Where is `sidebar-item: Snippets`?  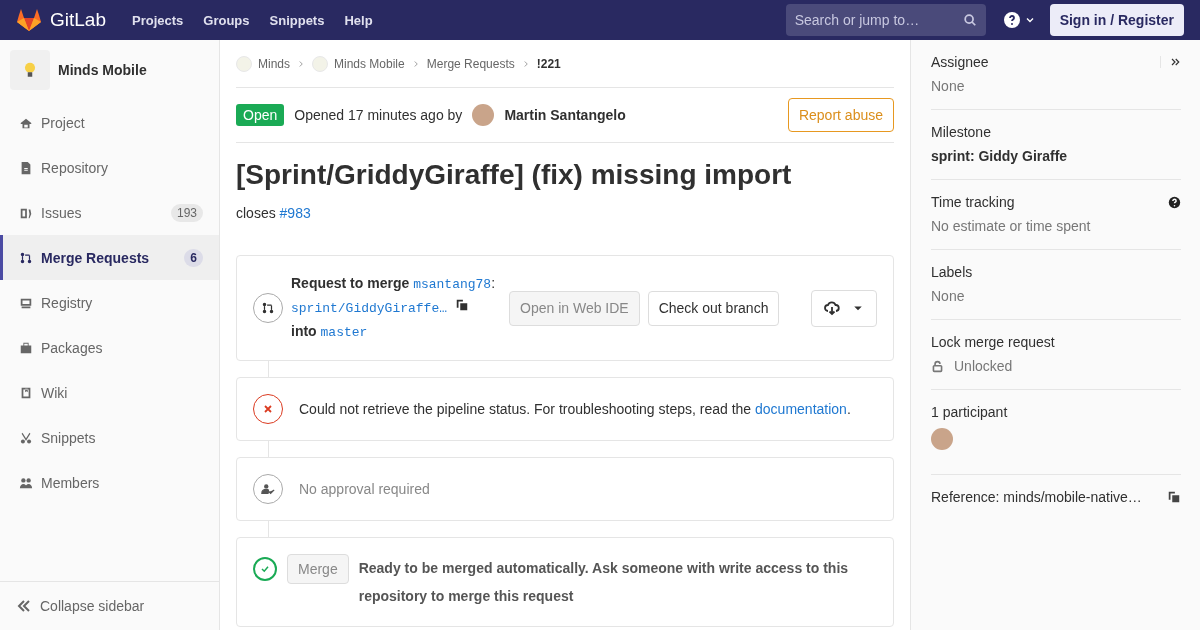
sidebar-item: Snippets is located at coordinates (109, 437).